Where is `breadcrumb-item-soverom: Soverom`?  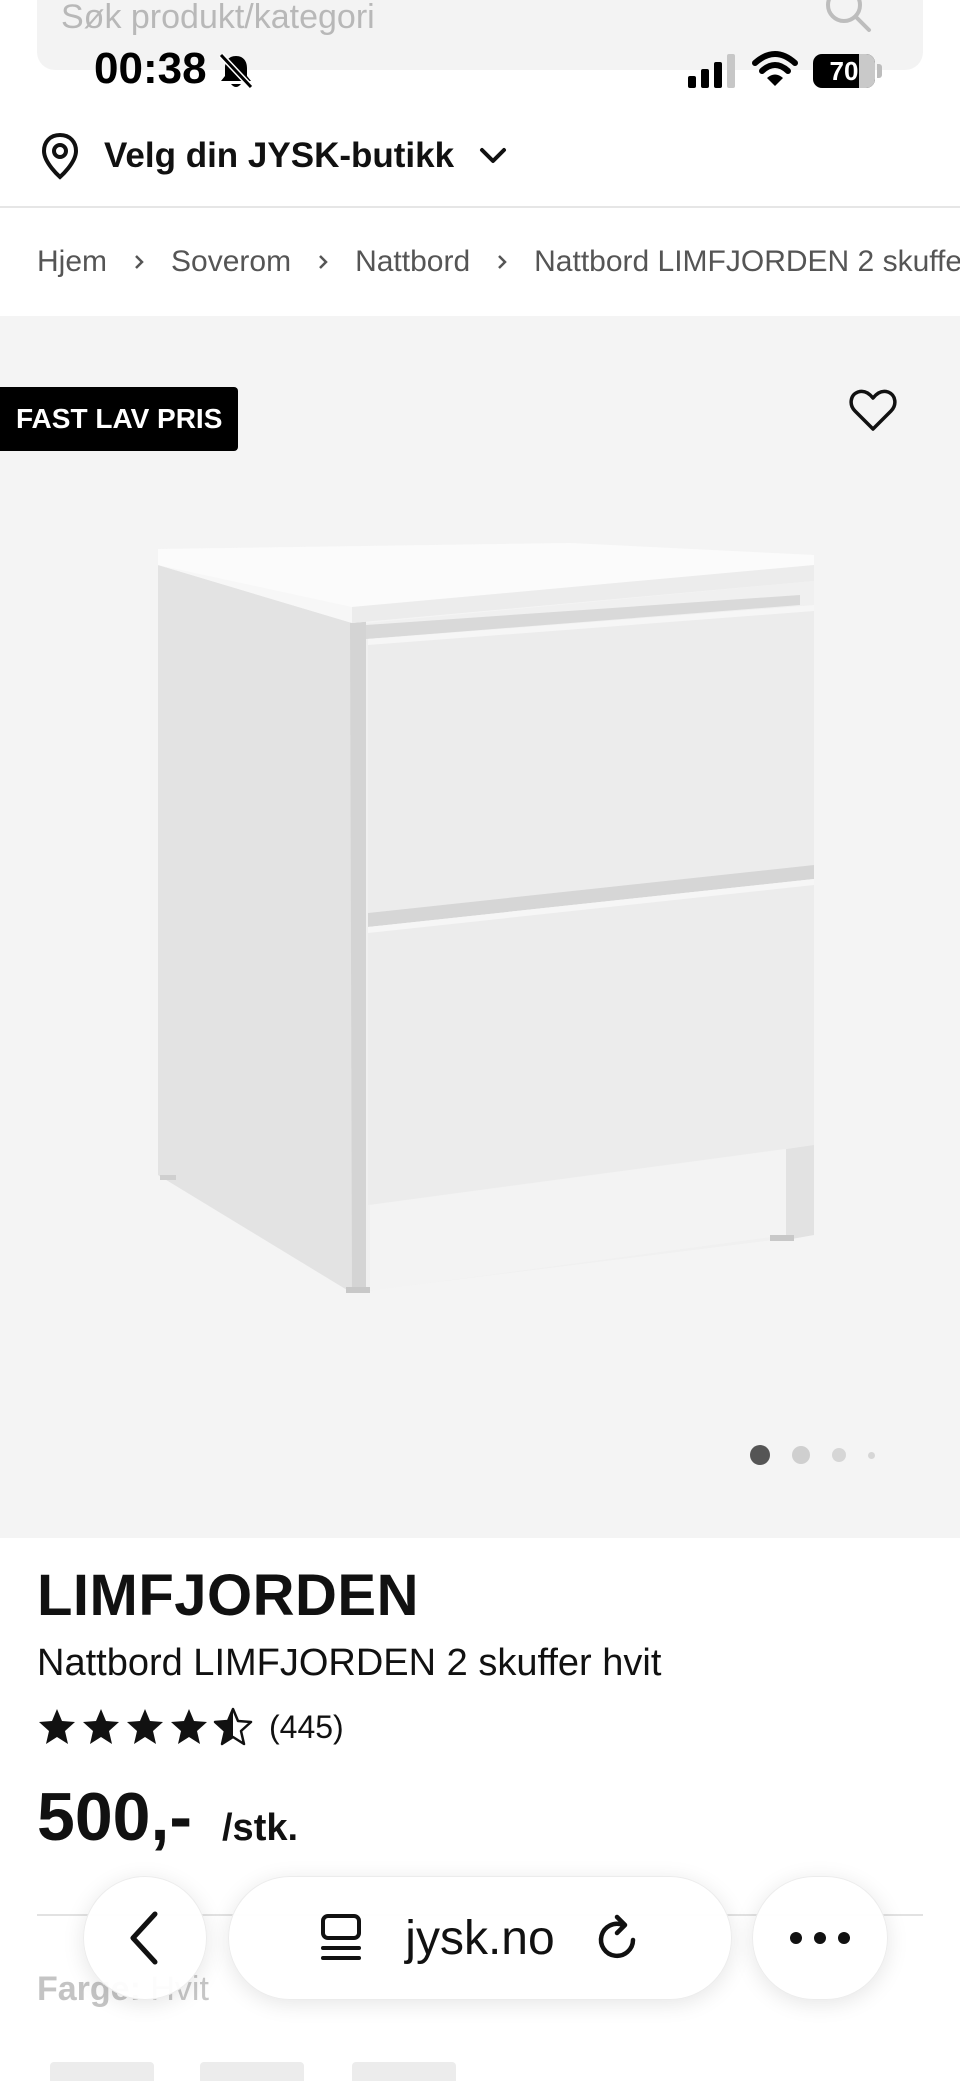
breadcrumb-item-soverom: Soverom is located at coordinates (231, 262).